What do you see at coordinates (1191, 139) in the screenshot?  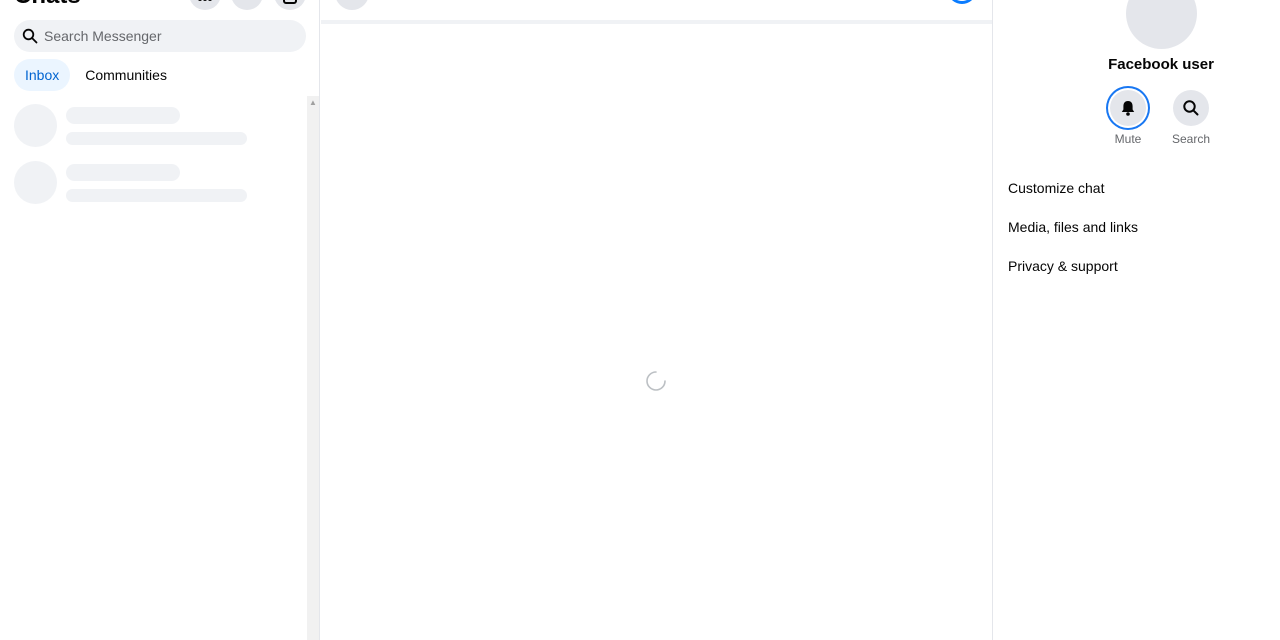 I see `search-label: Search` at bounding box center [1191, 139].